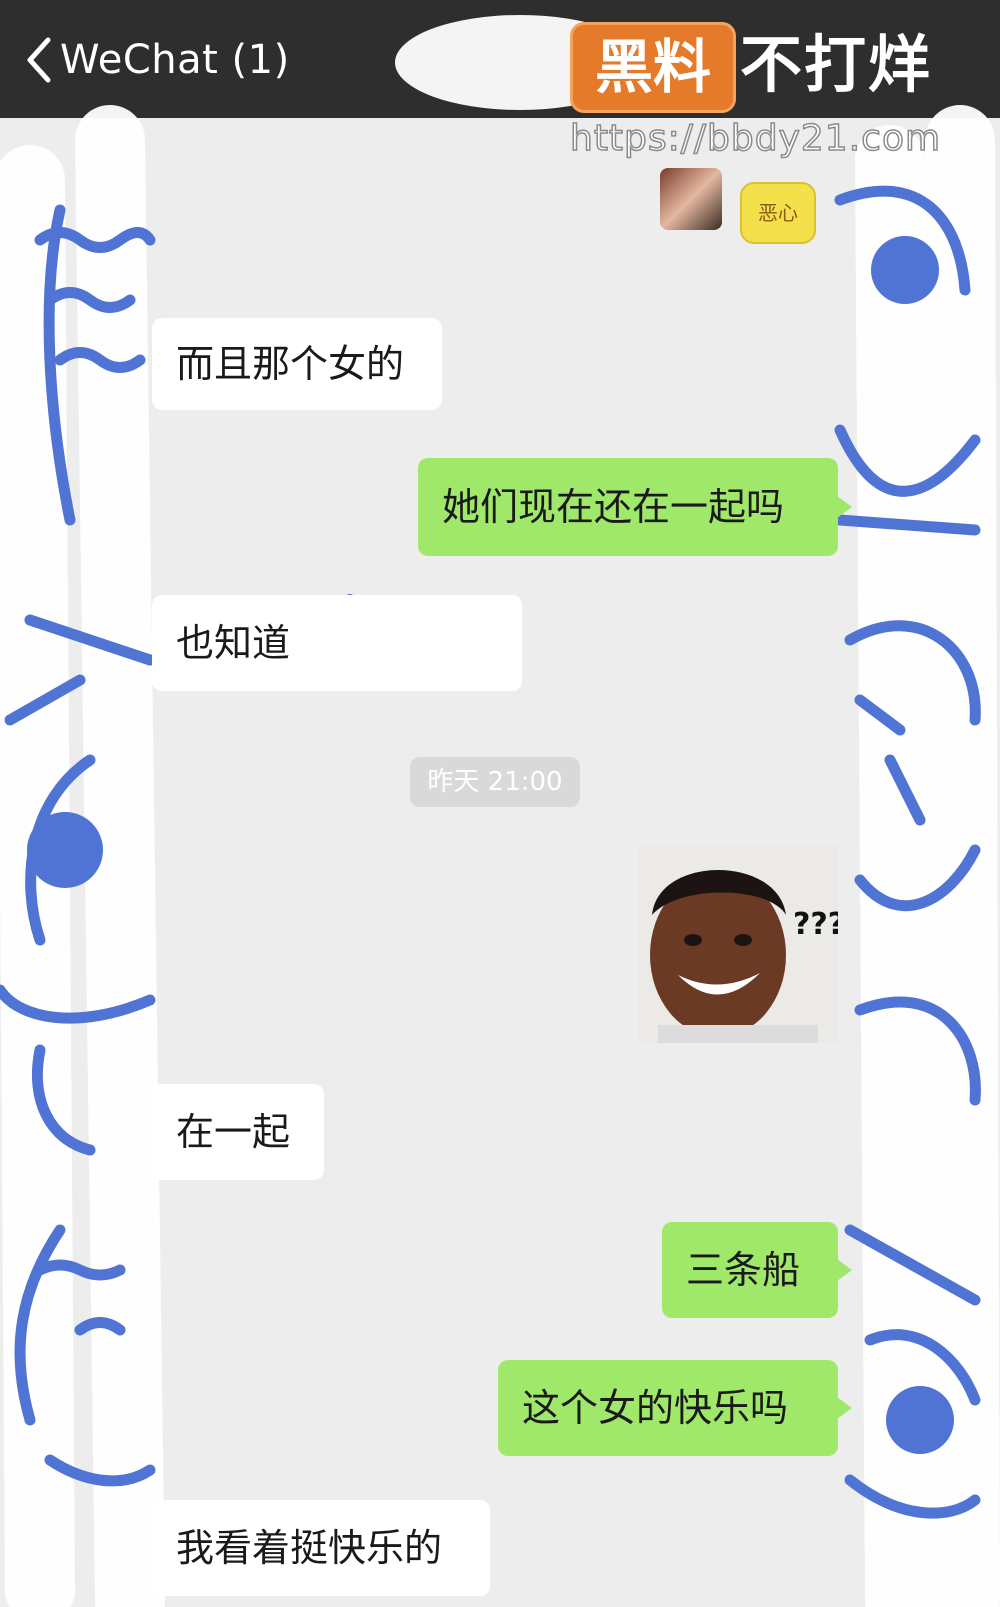 This screenshot has height=1607, width=1000. I want to click on message-bubble-sent: 这个女的快乐吗, so click(675, 1408).